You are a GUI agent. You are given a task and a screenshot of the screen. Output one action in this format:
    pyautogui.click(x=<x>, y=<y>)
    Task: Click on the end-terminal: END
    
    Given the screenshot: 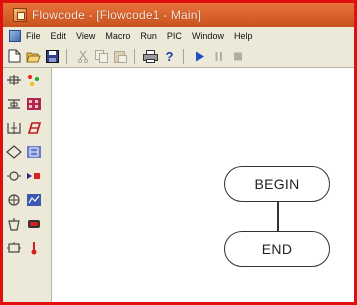 What is the action you would take?
    pyautogui.click(x=277, y=249)
    